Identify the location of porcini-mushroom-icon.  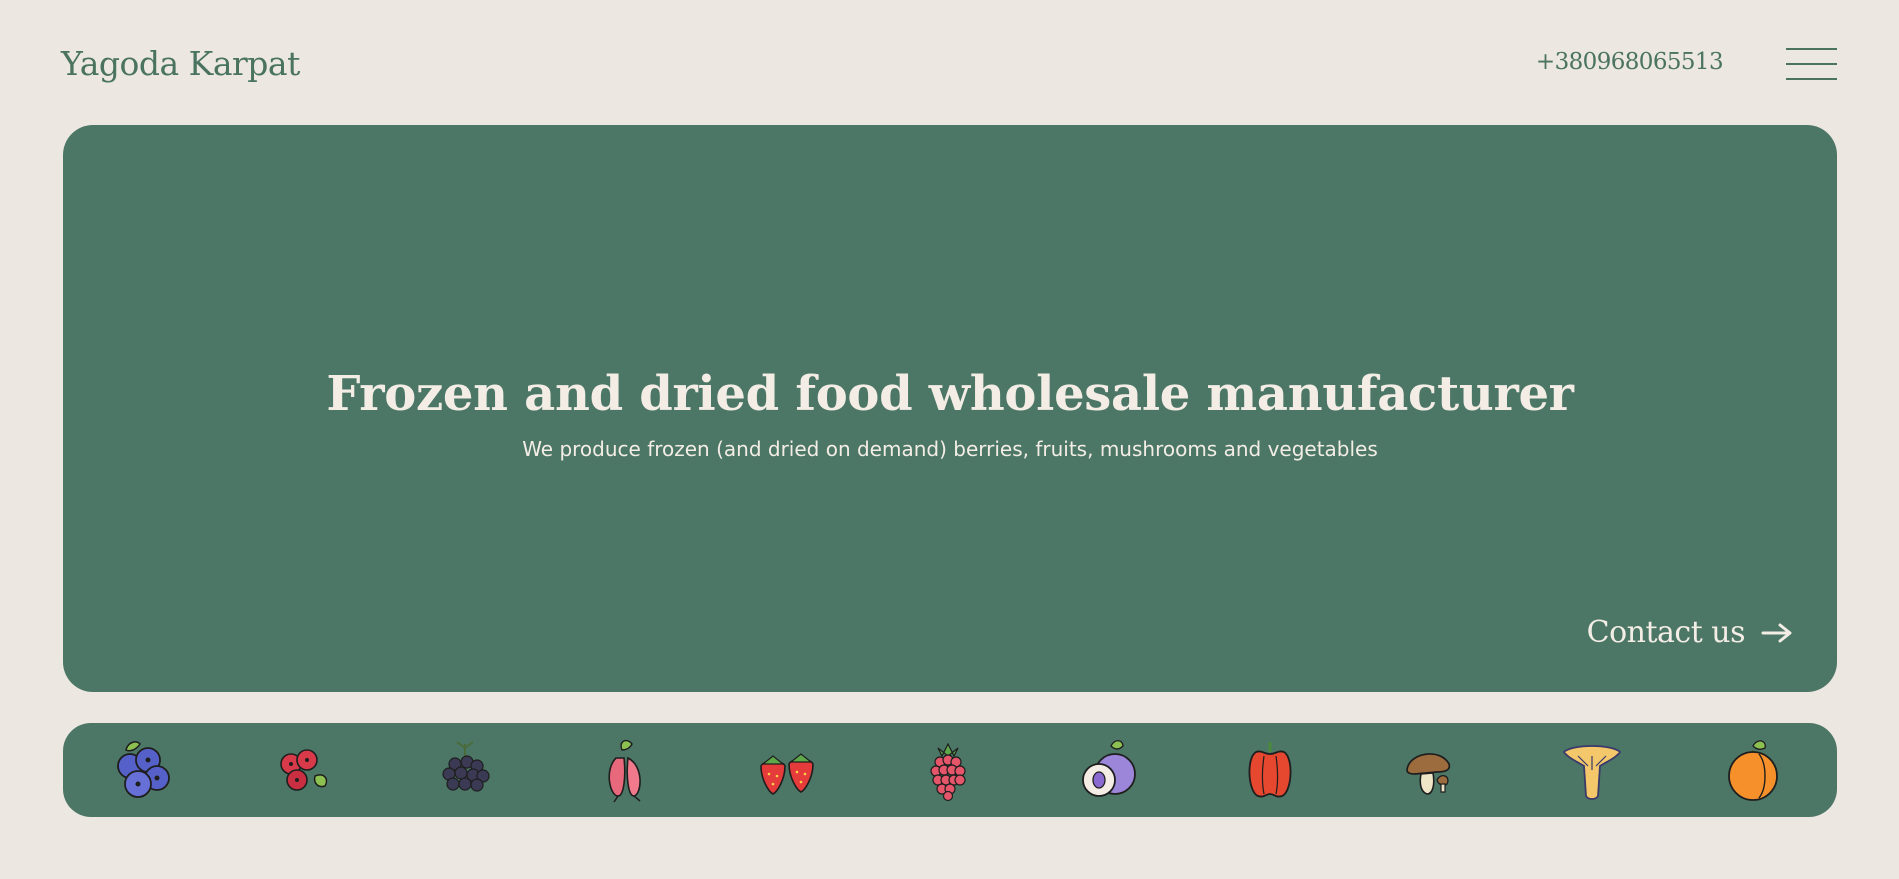
(1431, 770).